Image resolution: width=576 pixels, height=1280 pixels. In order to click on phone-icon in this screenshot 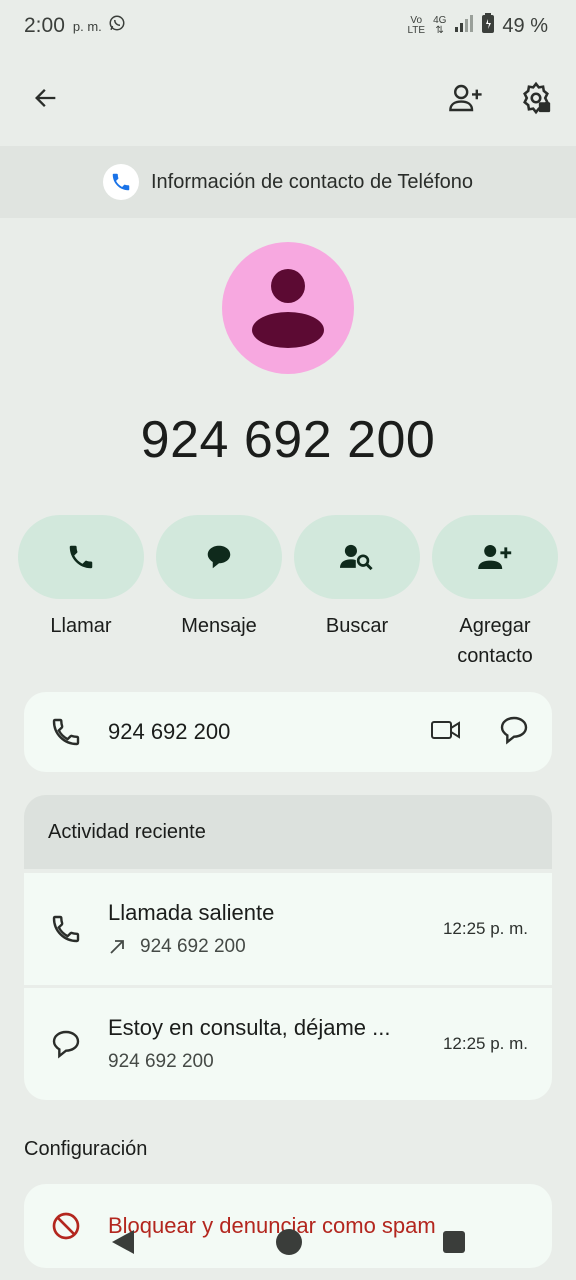, I will do `click(81, 557)`.